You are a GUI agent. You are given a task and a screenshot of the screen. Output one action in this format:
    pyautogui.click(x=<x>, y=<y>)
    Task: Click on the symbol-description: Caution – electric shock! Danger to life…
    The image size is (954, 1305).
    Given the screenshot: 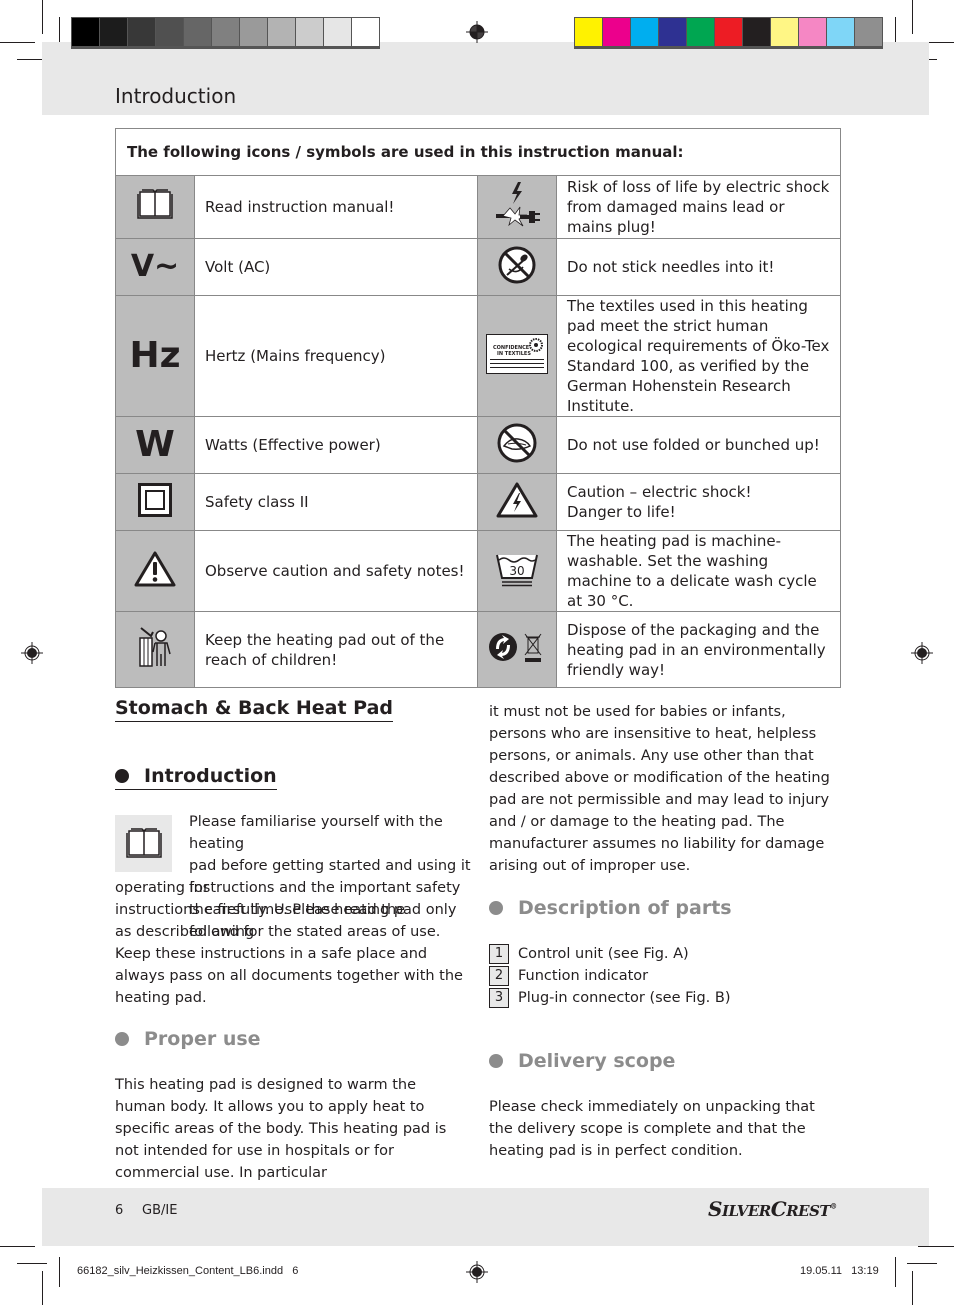 What is the action you would take?
    pyautogui.click(x=698, y=502)
    